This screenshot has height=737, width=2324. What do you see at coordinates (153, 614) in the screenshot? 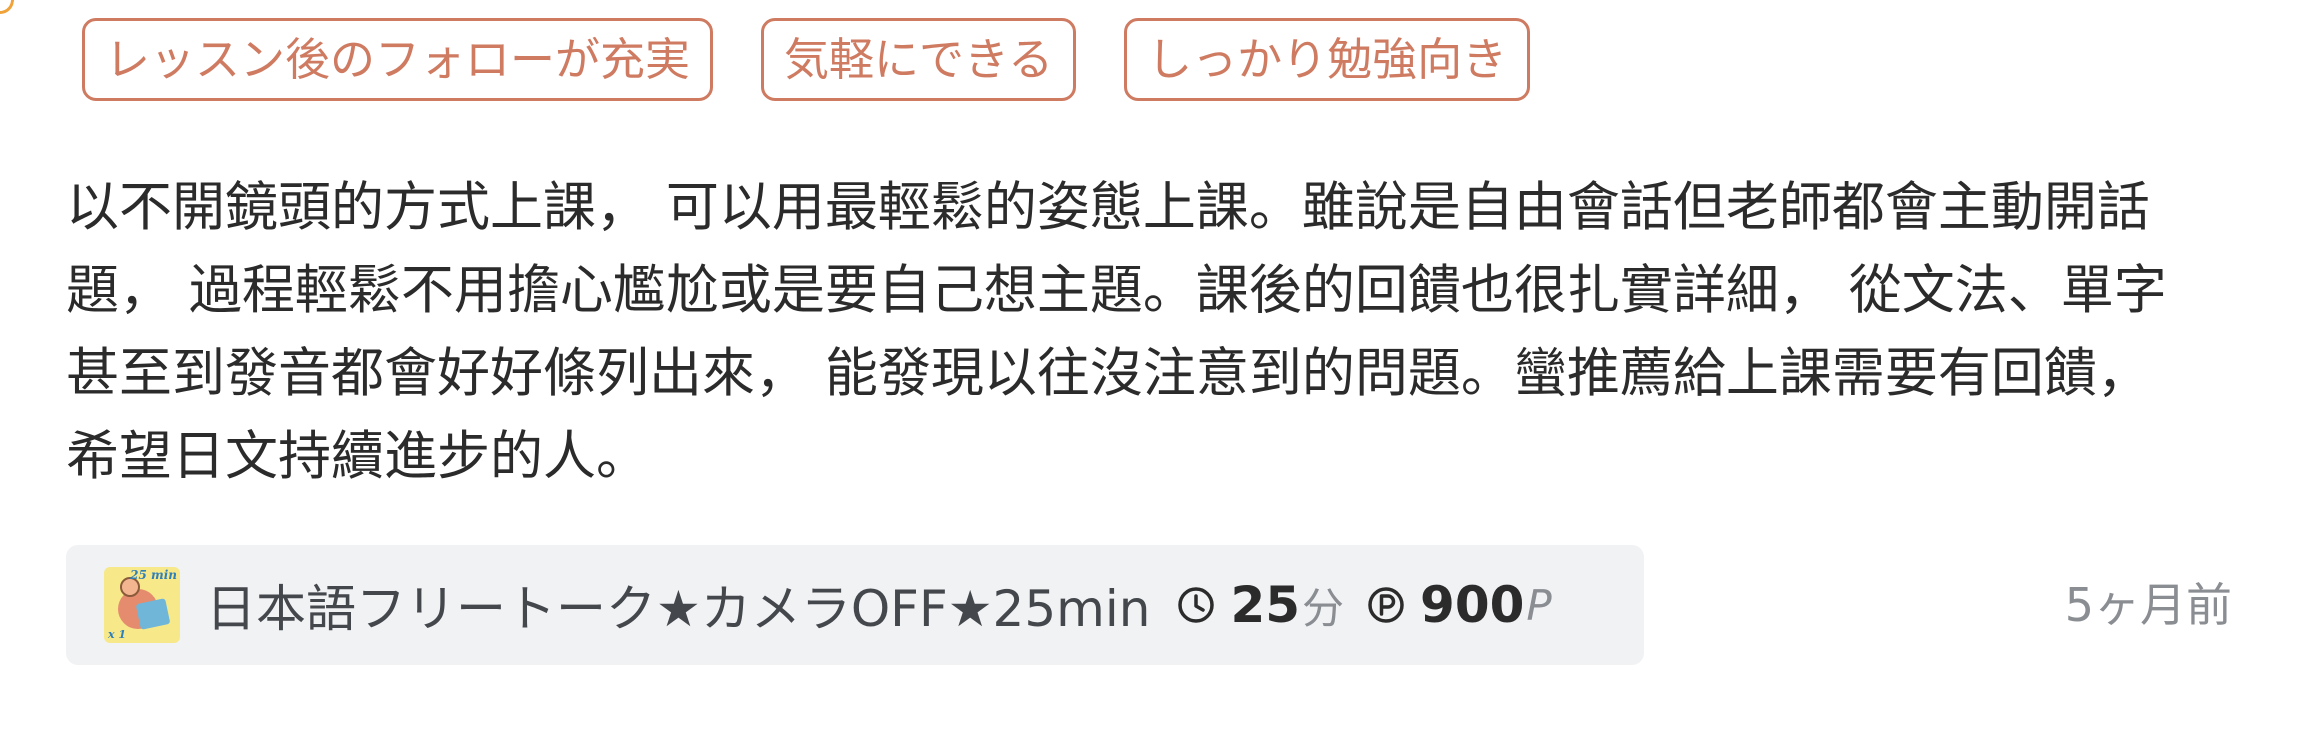
I see `thumbnail-screen-shape` at bounding box center [153, 614].